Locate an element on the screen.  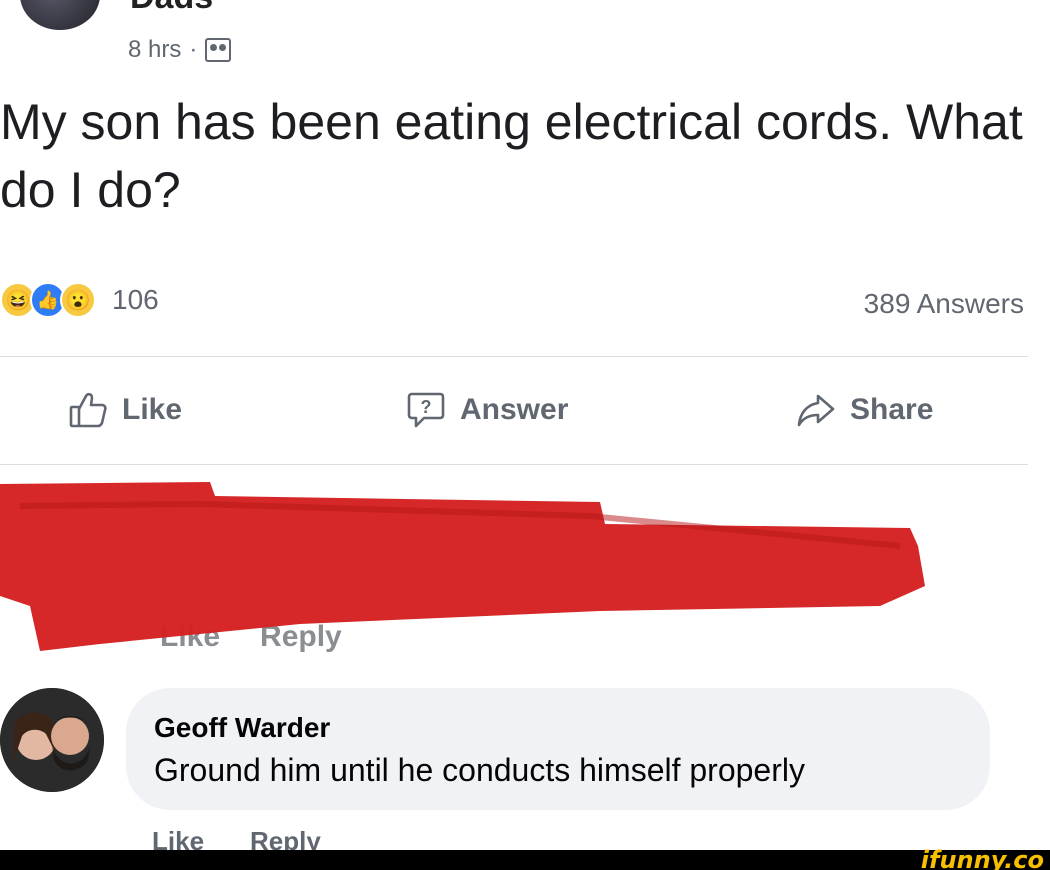
post-actions: Like ? Answer Share is located at coordinates (525, 412).